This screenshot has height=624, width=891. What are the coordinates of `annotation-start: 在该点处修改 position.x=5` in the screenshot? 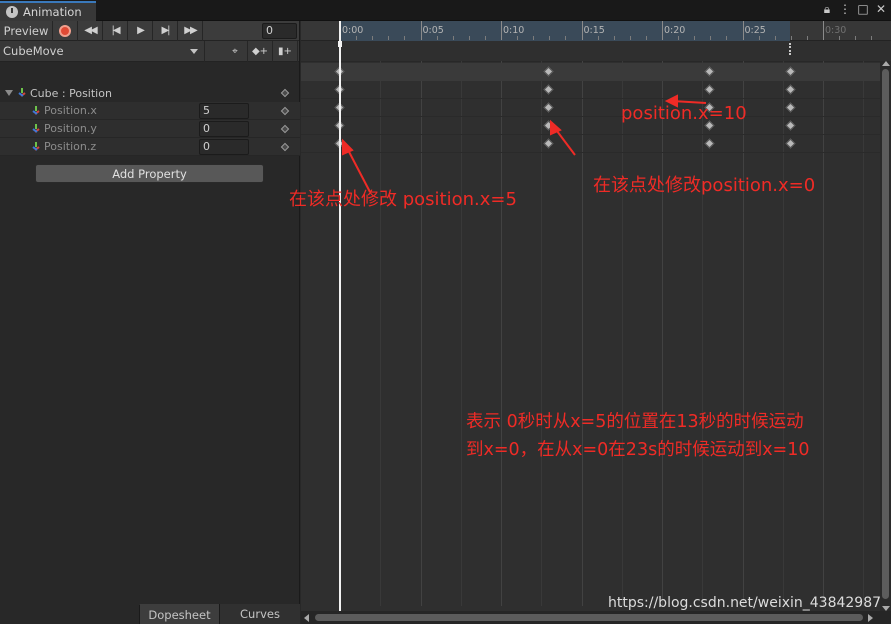 It's located at (403, 199).